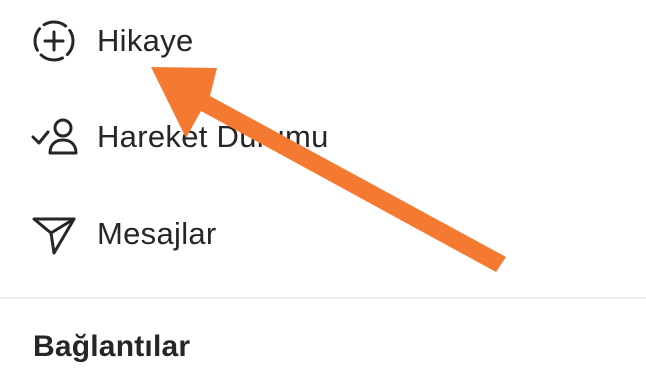  Describe the element at coordinates (54, 137) in the screenshot. I see `activity-status-icon` at that location.